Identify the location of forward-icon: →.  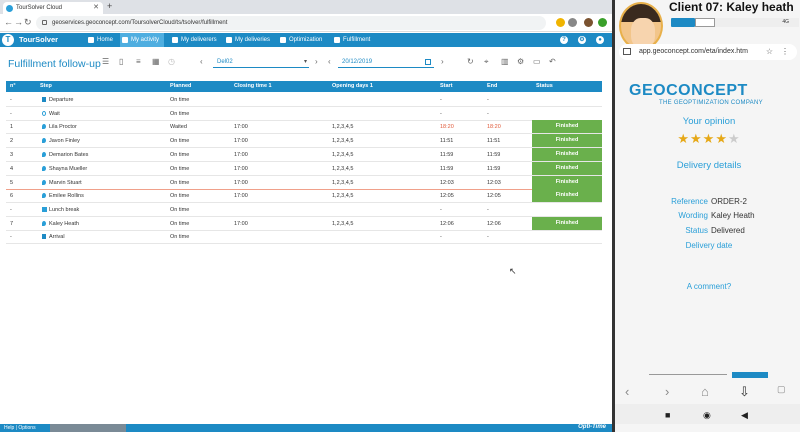
(18, 22).